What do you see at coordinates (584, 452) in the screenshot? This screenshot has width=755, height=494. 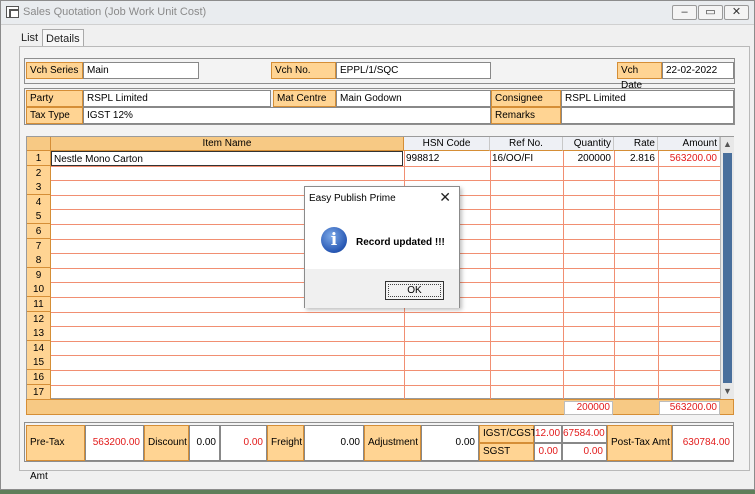 I see `sgst-amount: 0.00` at bounding box center [584, 452].